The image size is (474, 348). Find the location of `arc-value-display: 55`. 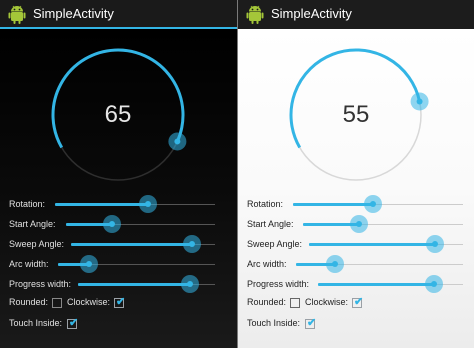

arc-value-display: 55 is located at coordinates (356, 114).